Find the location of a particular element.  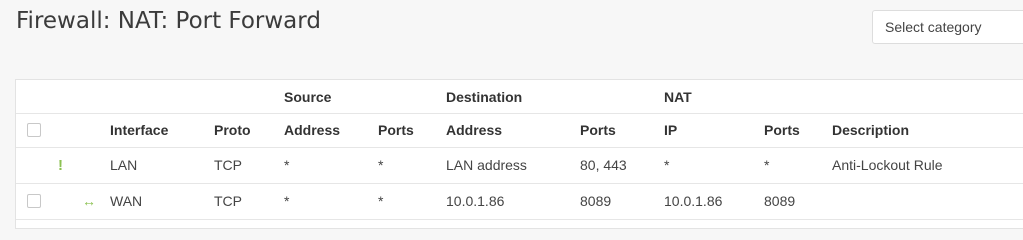

group-header-source: Source is located at coordinates (308, 96).